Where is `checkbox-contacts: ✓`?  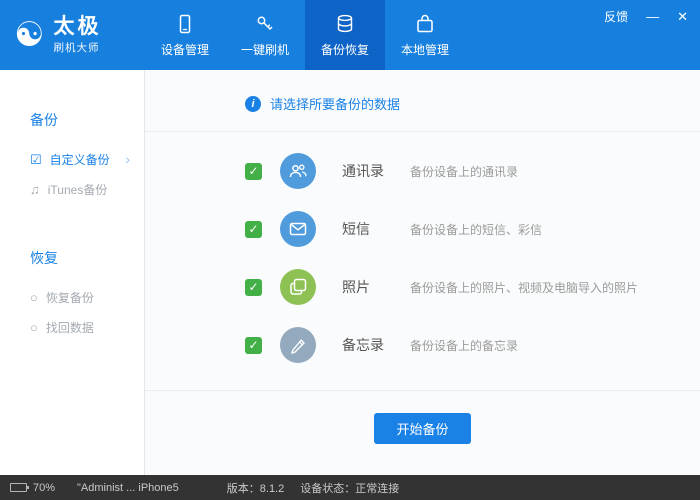
checkbox-contacts: ✓ is located at coordinates (253, 171).